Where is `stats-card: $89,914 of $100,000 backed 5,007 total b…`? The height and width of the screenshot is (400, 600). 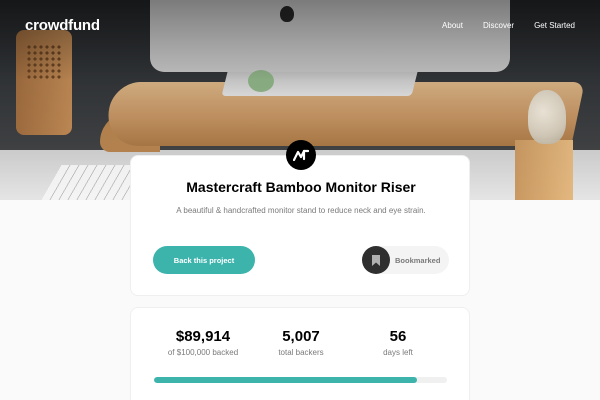
stats-card: $89,914 of $100,000 backed 5,007 total b… is located at coordinates (300, 353).